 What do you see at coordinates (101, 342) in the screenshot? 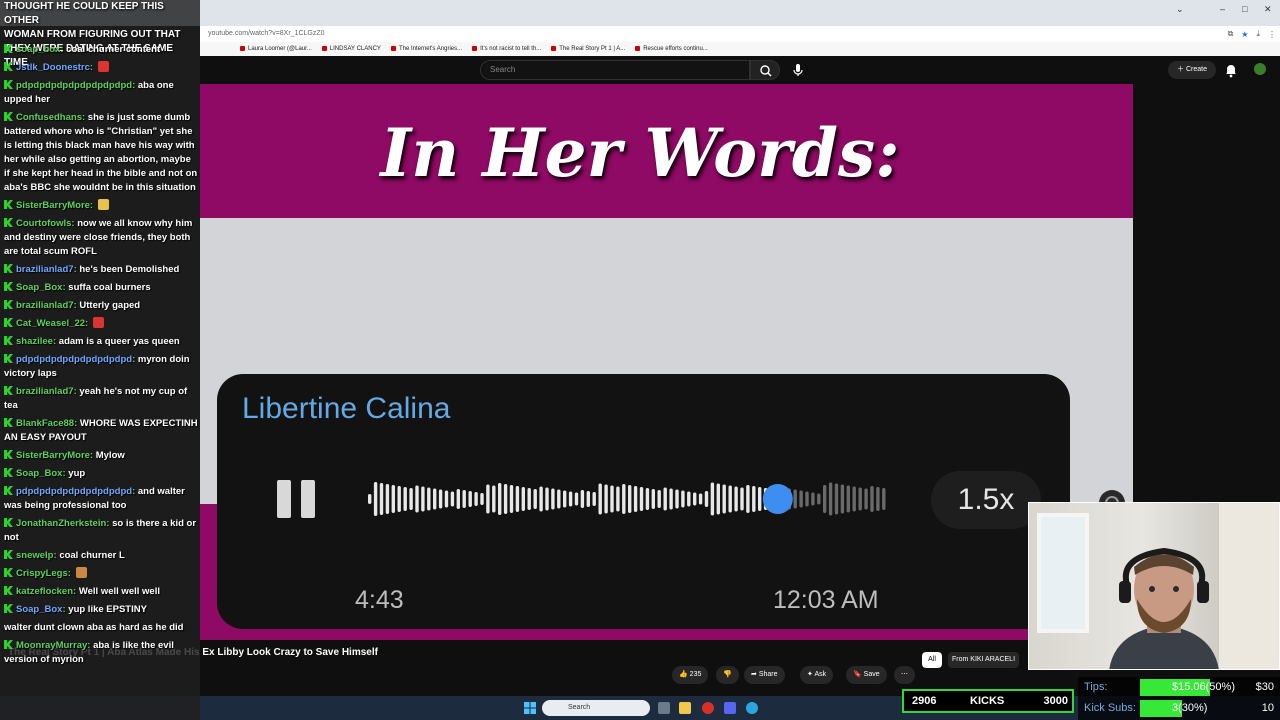
I see `chat-message: shazilee: adam is a queer yas queen` at bounding box center [101, 342].